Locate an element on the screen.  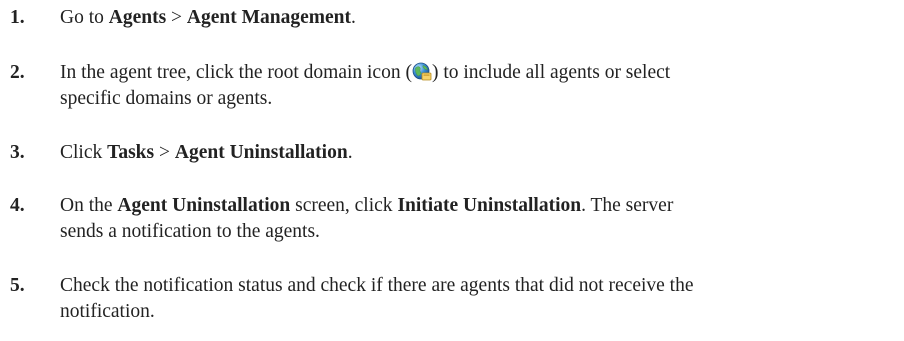
agents-menu-label: Agents is located at coordinates (137, 17).